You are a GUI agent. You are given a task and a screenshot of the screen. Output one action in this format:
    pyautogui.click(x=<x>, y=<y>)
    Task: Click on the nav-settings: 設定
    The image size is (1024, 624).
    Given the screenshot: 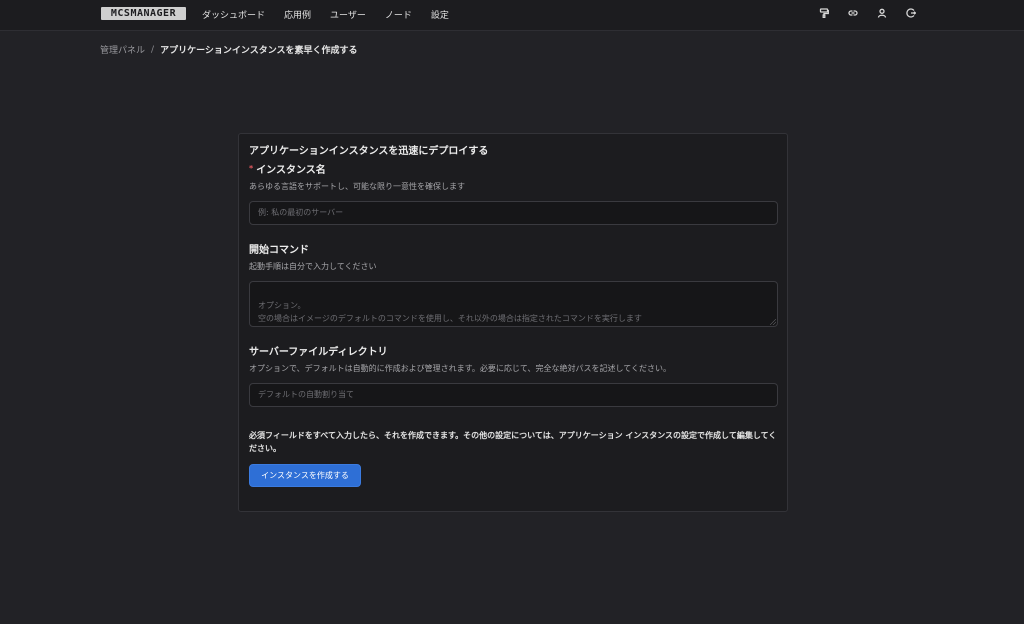 What is the action you would take?
    pyautogui.click(x=440, y=14)
    